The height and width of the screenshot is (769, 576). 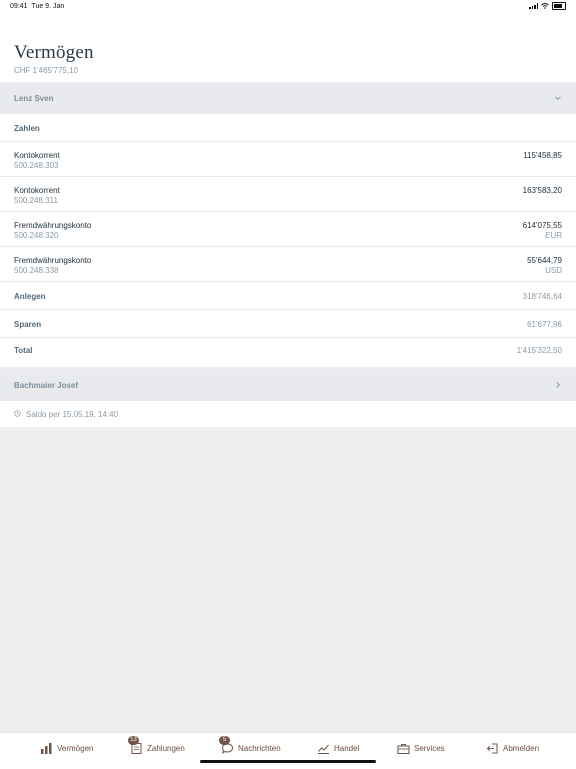 I want to click on tab-label: Abmelden, so click(x=521, y=748).